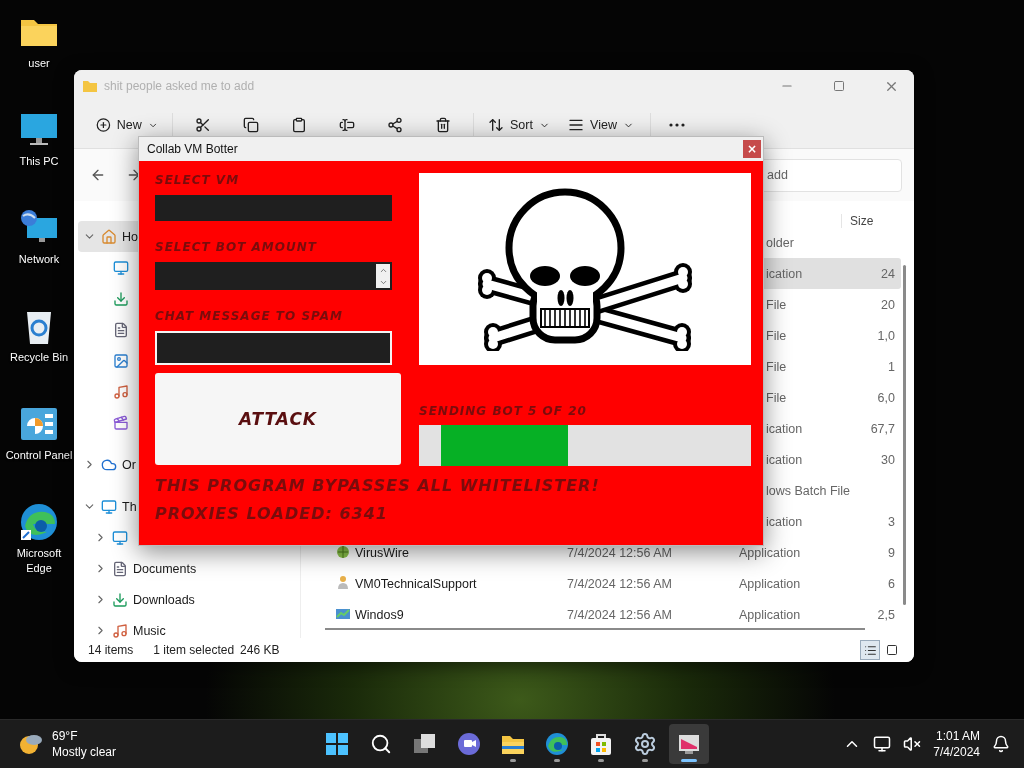  Describe the element at coordinates (272, 514) in the screenshot. I see `notice-text: PROXIES LOADED: 6341` at that location.